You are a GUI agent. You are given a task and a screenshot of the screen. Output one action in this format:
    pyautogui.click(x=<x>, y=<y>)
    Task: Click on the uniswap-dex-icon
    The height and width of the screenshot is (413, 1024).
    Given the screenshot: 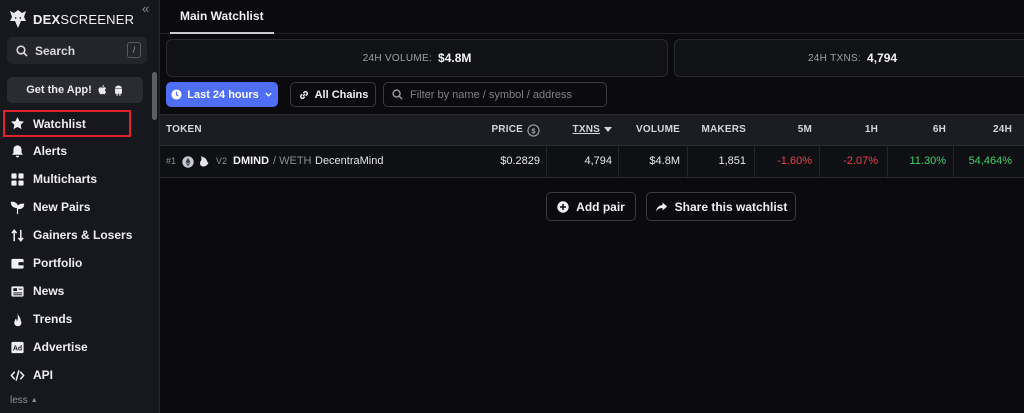 What is the action you would take?
    pyautogui.click(x=204, y=161)
    